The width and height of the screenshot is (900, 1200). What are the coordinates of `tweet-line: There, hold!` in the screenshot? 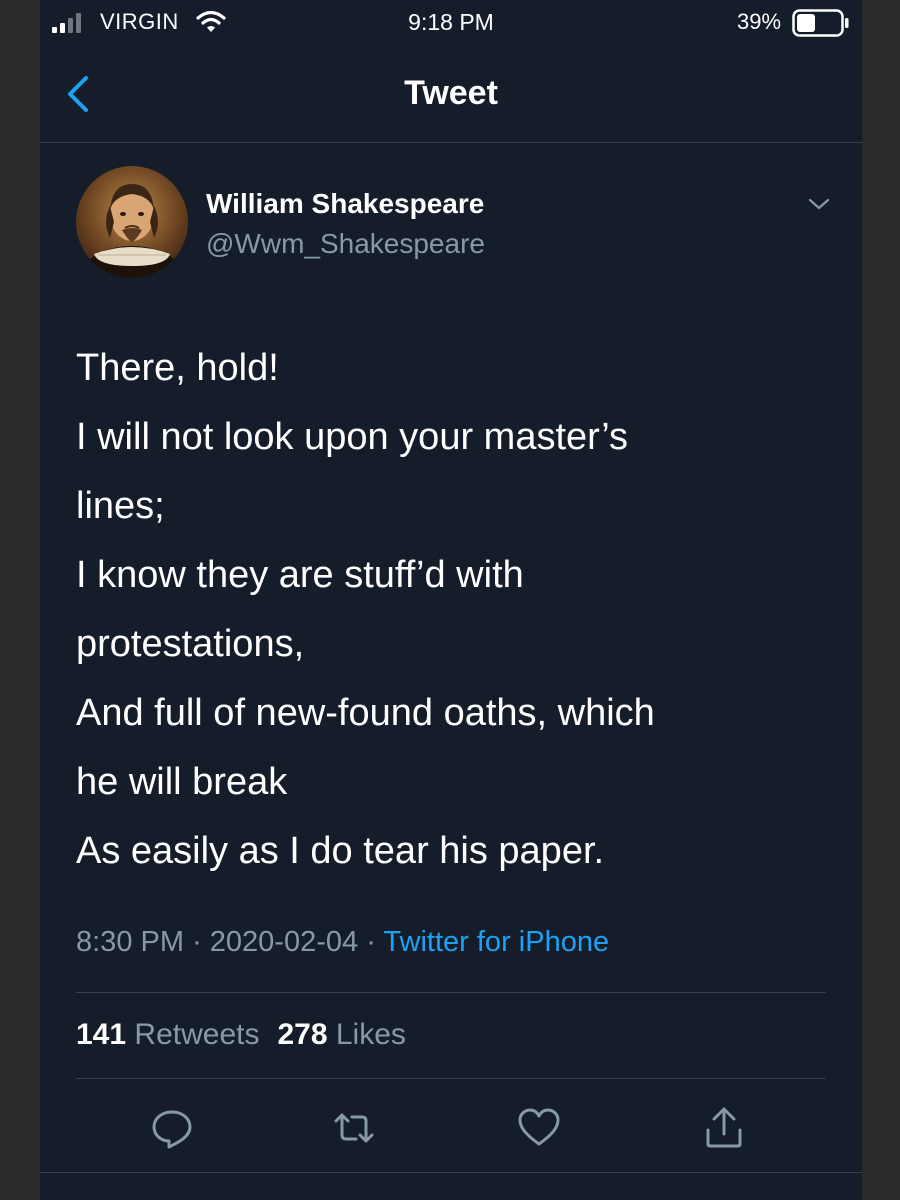 It's located at (177, 368).